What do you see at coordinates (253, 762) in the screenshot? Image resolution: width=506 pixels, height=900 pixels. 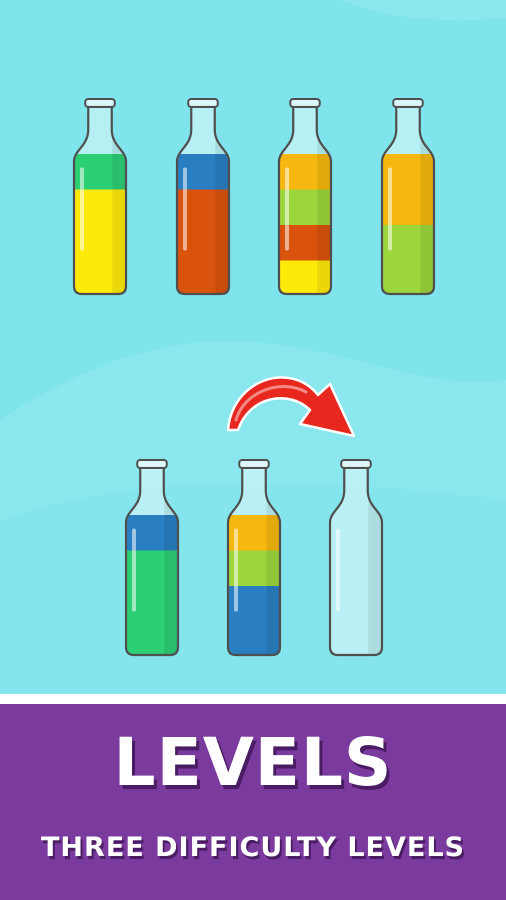 I see `banner-title: LEVELS` at bounding box center [253, 762].